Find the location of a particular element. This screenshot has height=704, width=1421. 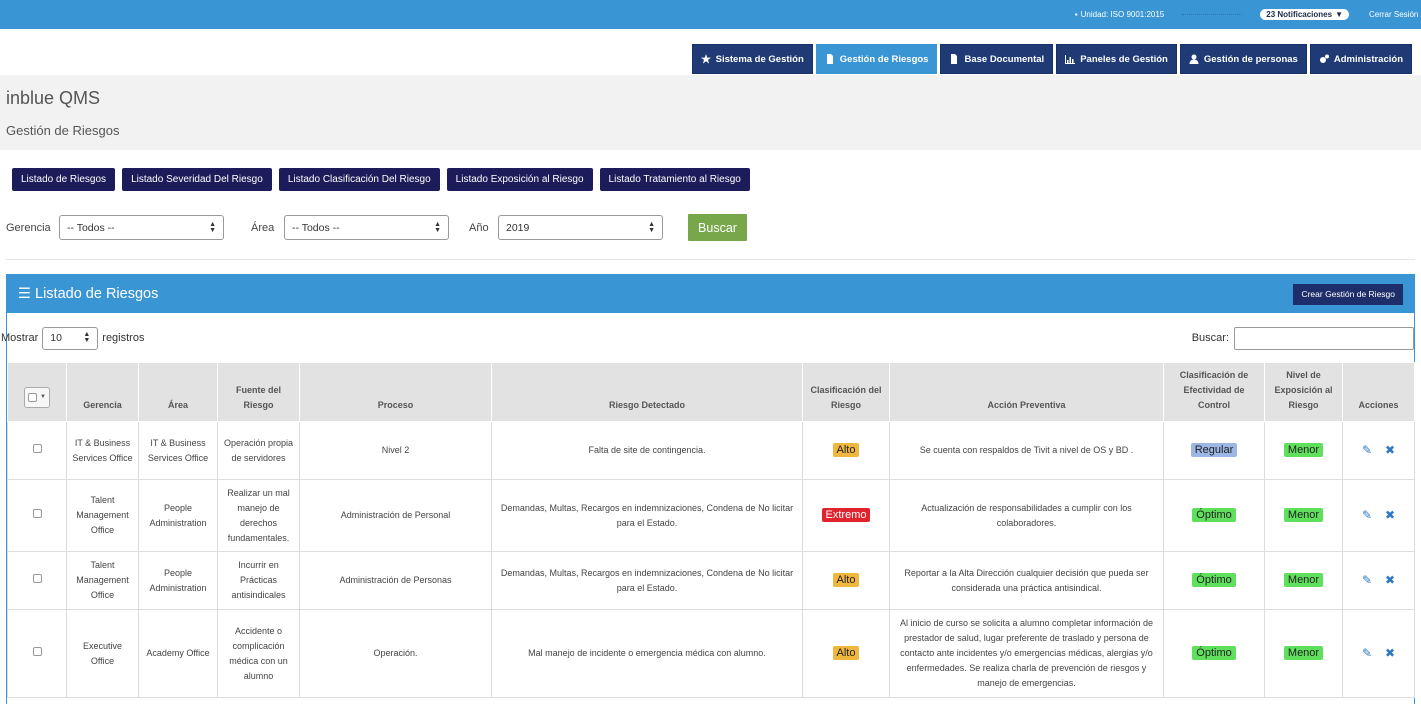

gears-icon is located at coordinates (1324, 58).